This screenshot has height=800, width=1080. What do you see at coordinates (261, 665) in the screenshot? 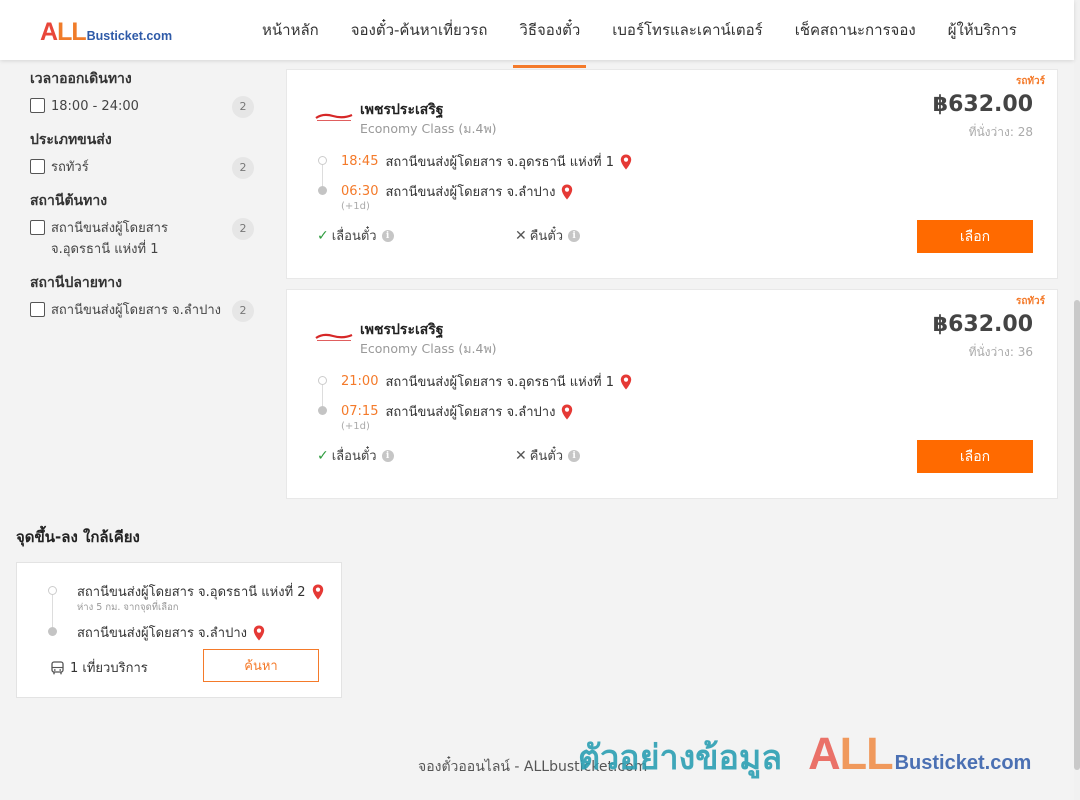
I see `nearby-search-button: ค้นหา` at bounding box center [261, 665].